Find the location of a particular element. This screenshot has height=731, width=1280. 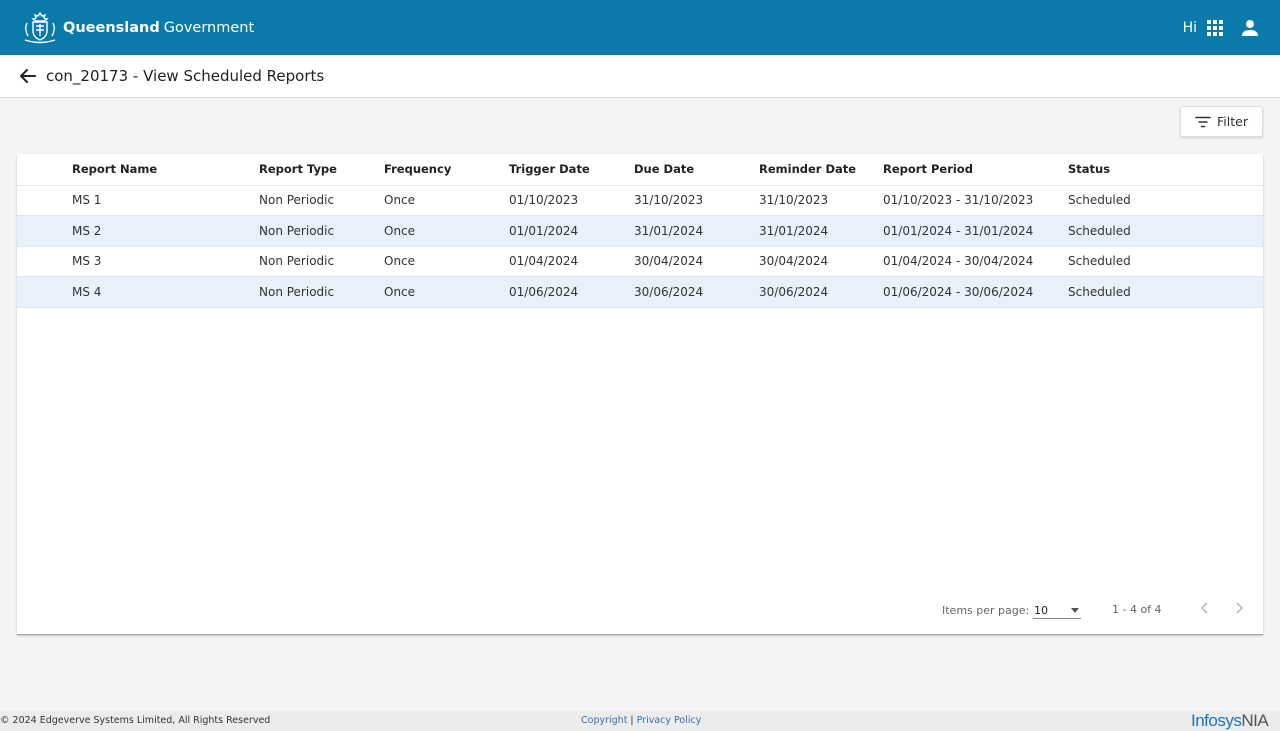

column-header-due-date: Due Date is located at coordinates (696, 170).